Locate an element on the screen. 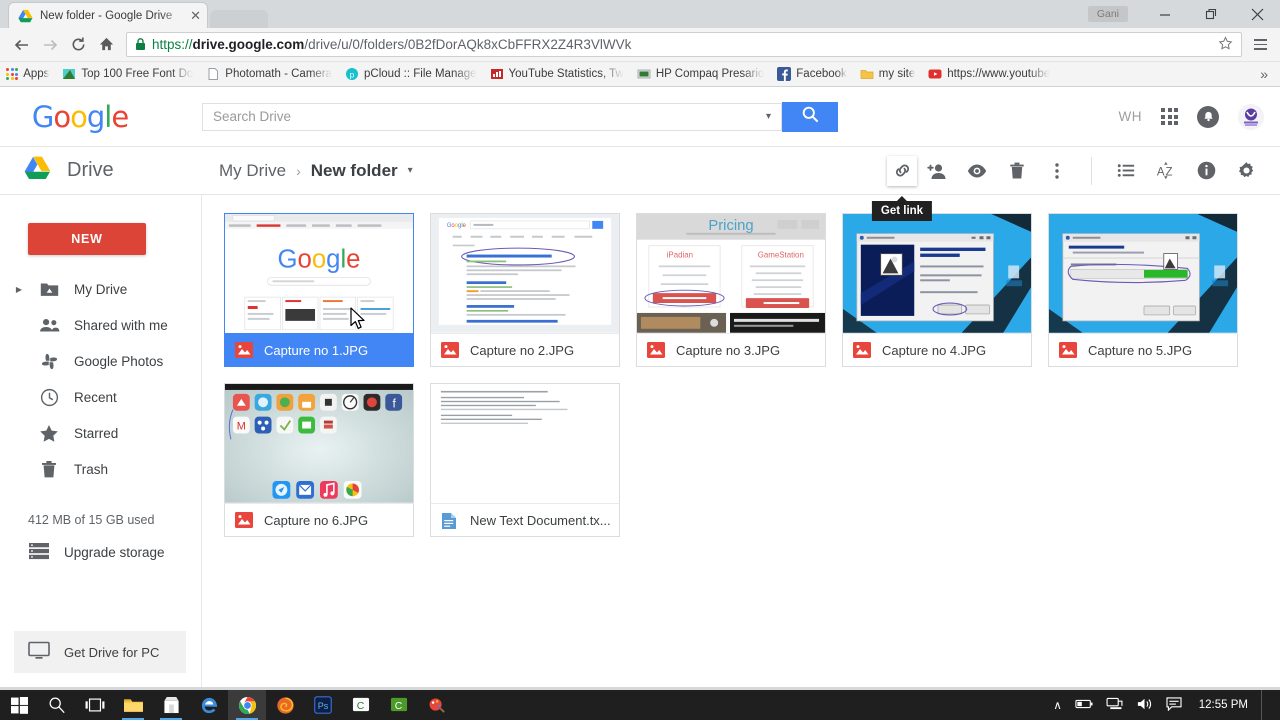  upgrade-storage-link: Upgrade storage is located at coordinates (100, 552).